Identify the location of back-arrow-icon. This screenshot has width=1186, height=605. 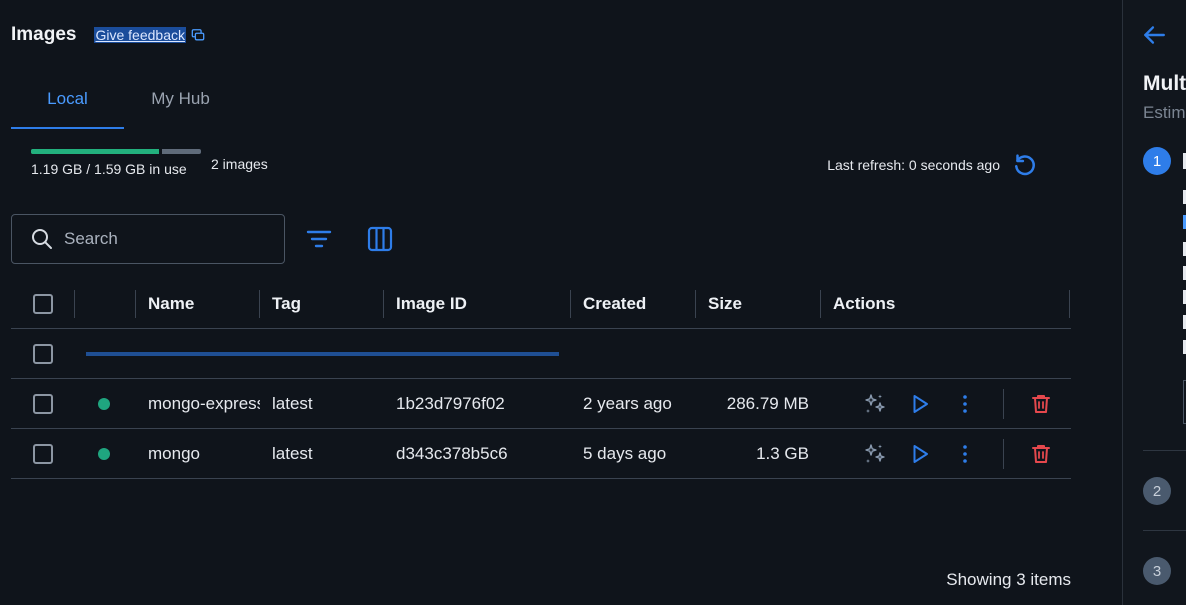
(1154, 35).